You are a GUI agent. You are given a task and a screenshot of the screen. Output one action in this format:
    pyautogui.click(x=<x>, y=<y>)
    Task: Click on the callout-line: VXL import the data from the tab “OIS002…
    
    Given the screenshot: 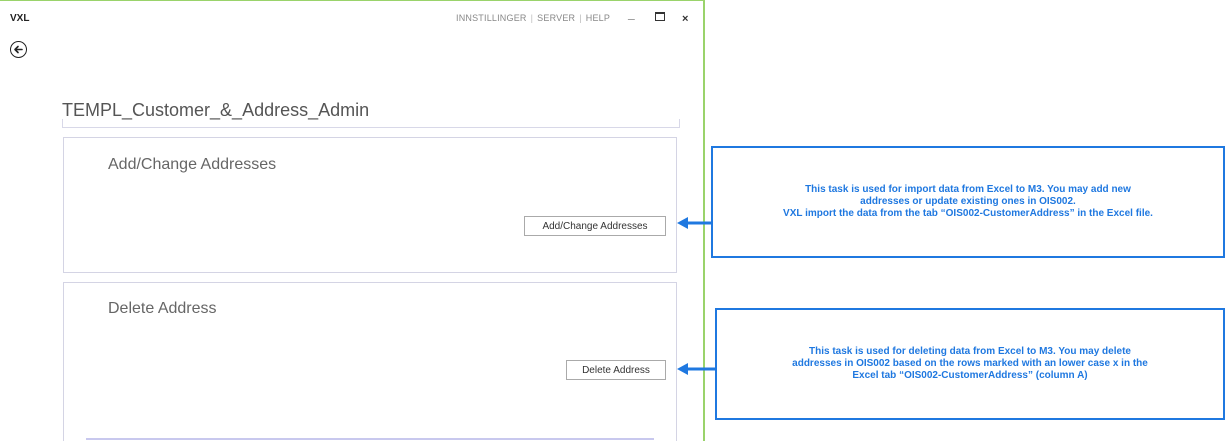 What is the action you would take?
    pyautogui.click(x=968, y=213)
    